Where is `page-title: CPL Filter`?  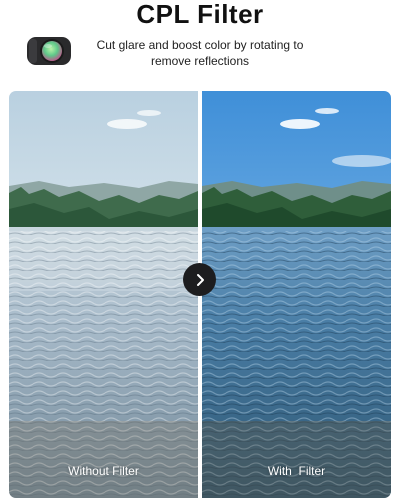
page-title: CPL Filter is located at coordinates (200, 14).